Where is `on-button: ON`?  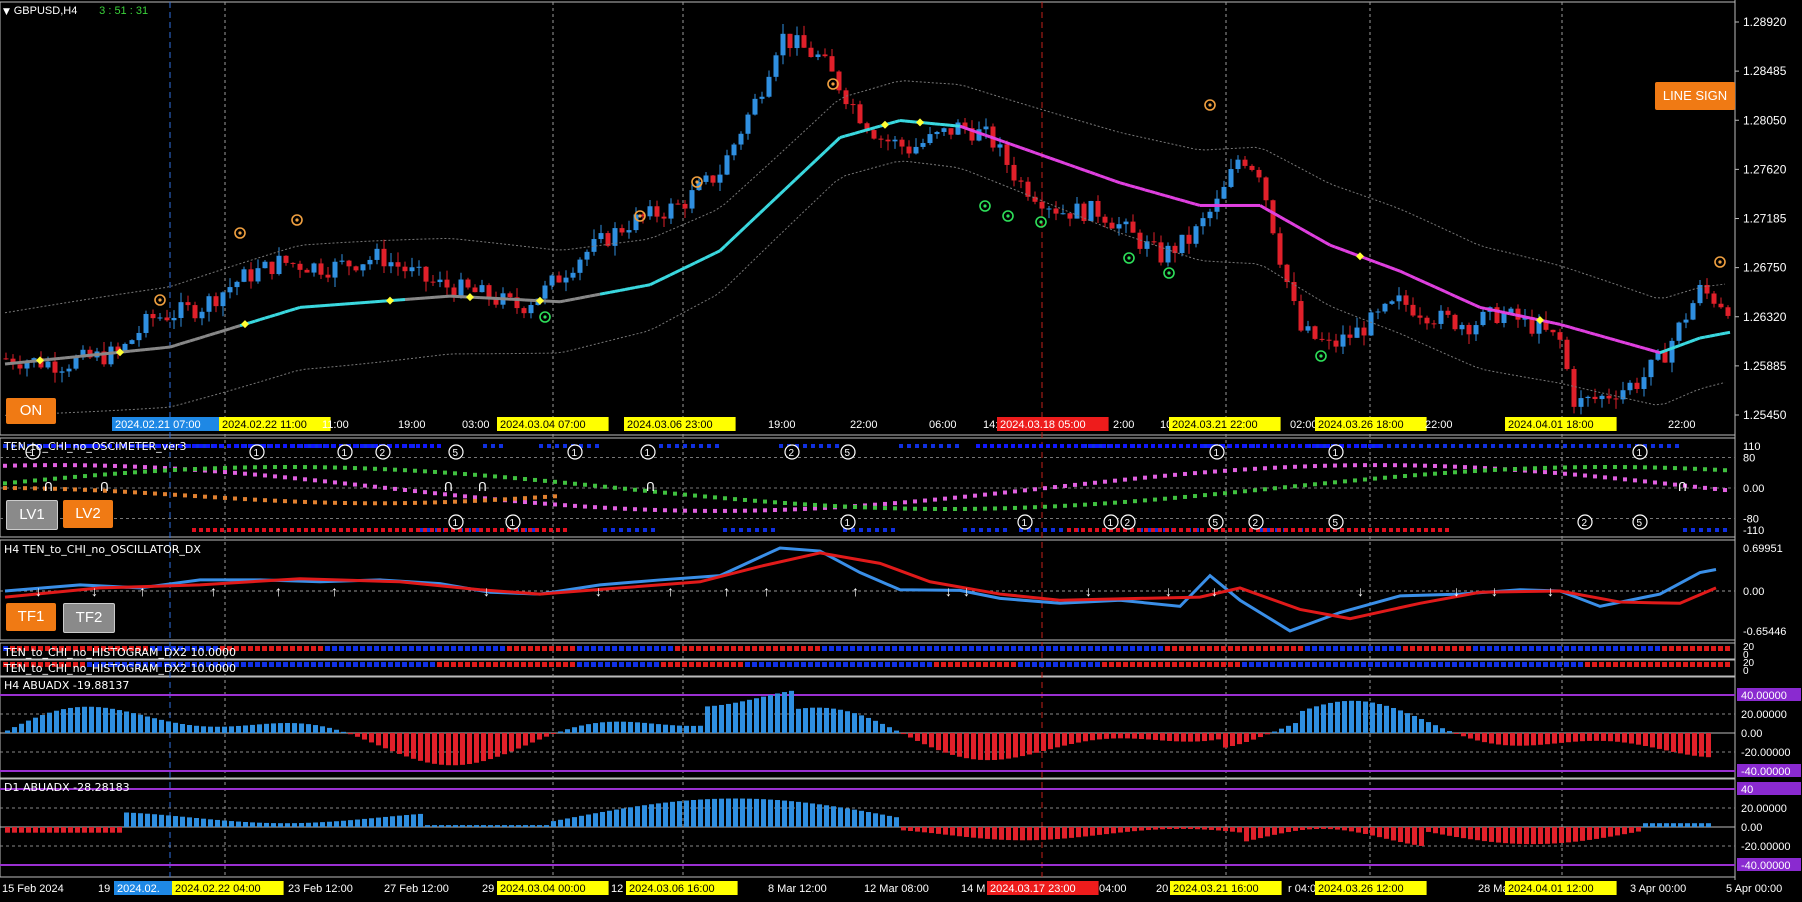 on-button: ON is located at coordinates (31, 411).